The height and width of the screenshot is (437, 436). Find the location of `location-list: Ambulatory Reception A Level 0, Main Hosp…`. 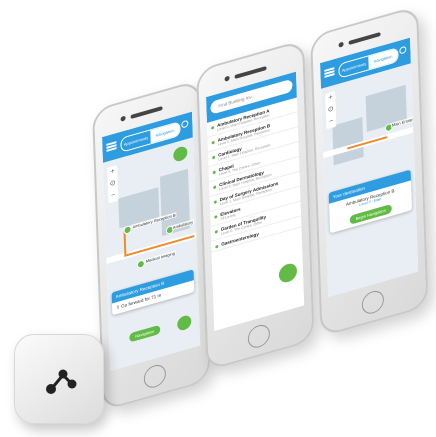

location-list: Ambulatory Reception A Level 0, Main Hosp… is located at coordinates (255, 214).